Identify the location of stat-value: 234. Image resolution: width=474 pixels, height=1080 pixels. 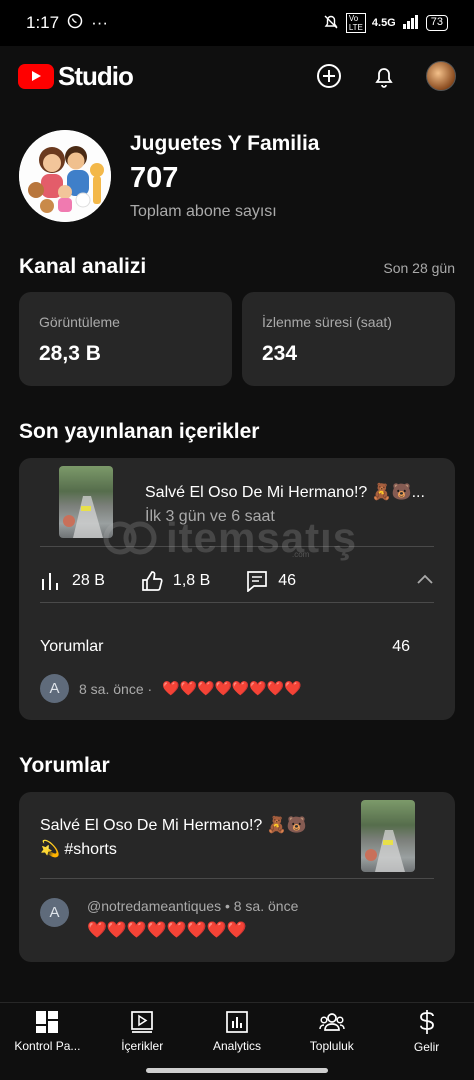
(280, 353).